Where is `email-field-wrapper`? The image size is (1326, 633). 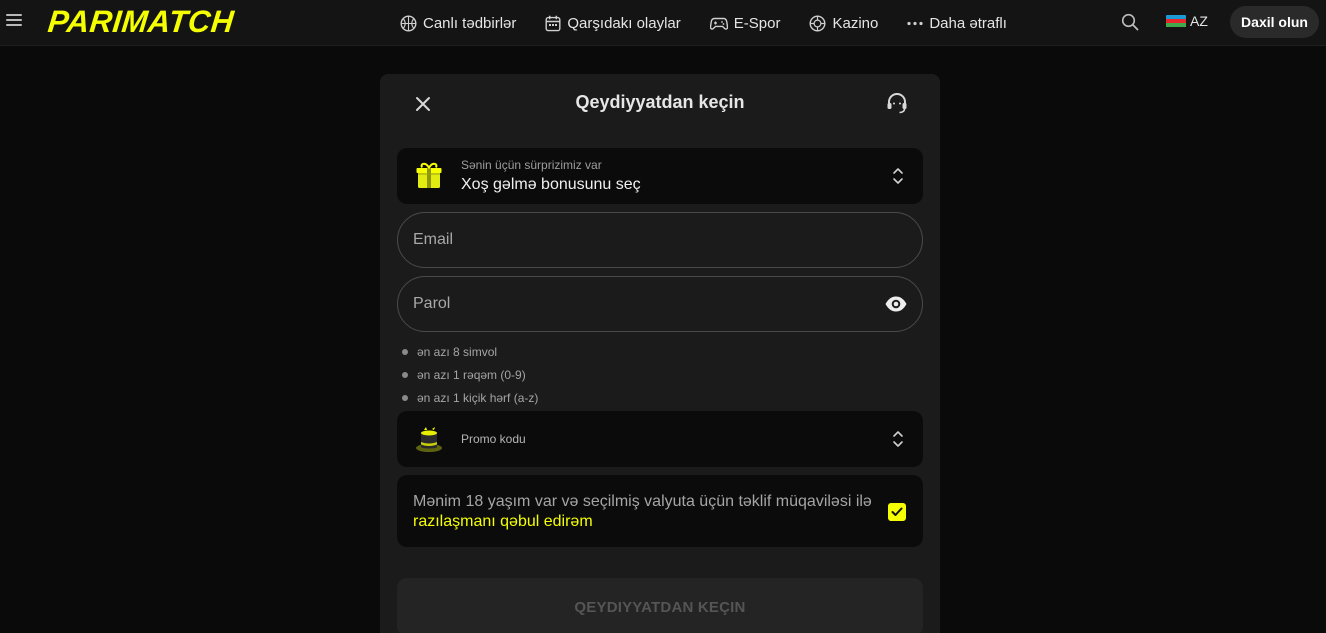
email-field-wrapper is located at coordinates (660, 240).